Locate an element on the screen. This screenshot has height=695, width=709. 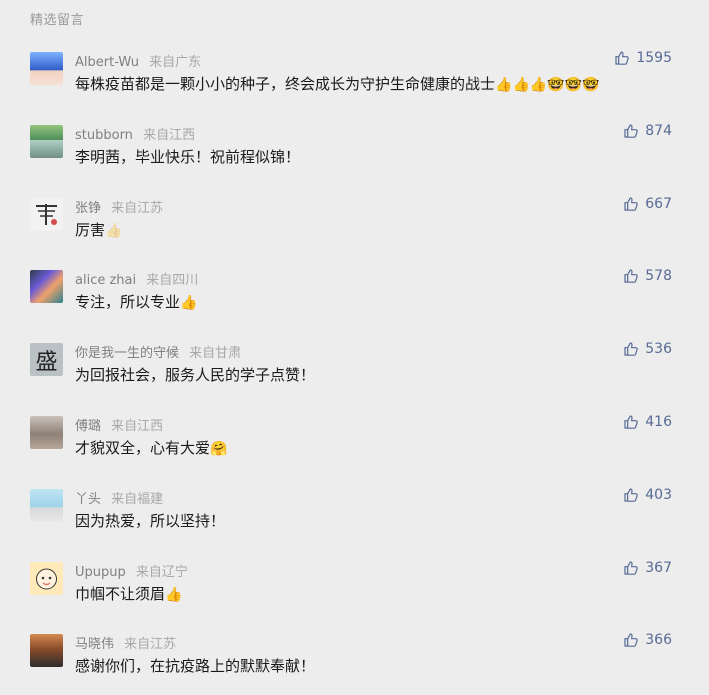
like-count: 403 is located at coordinates (658, 494).